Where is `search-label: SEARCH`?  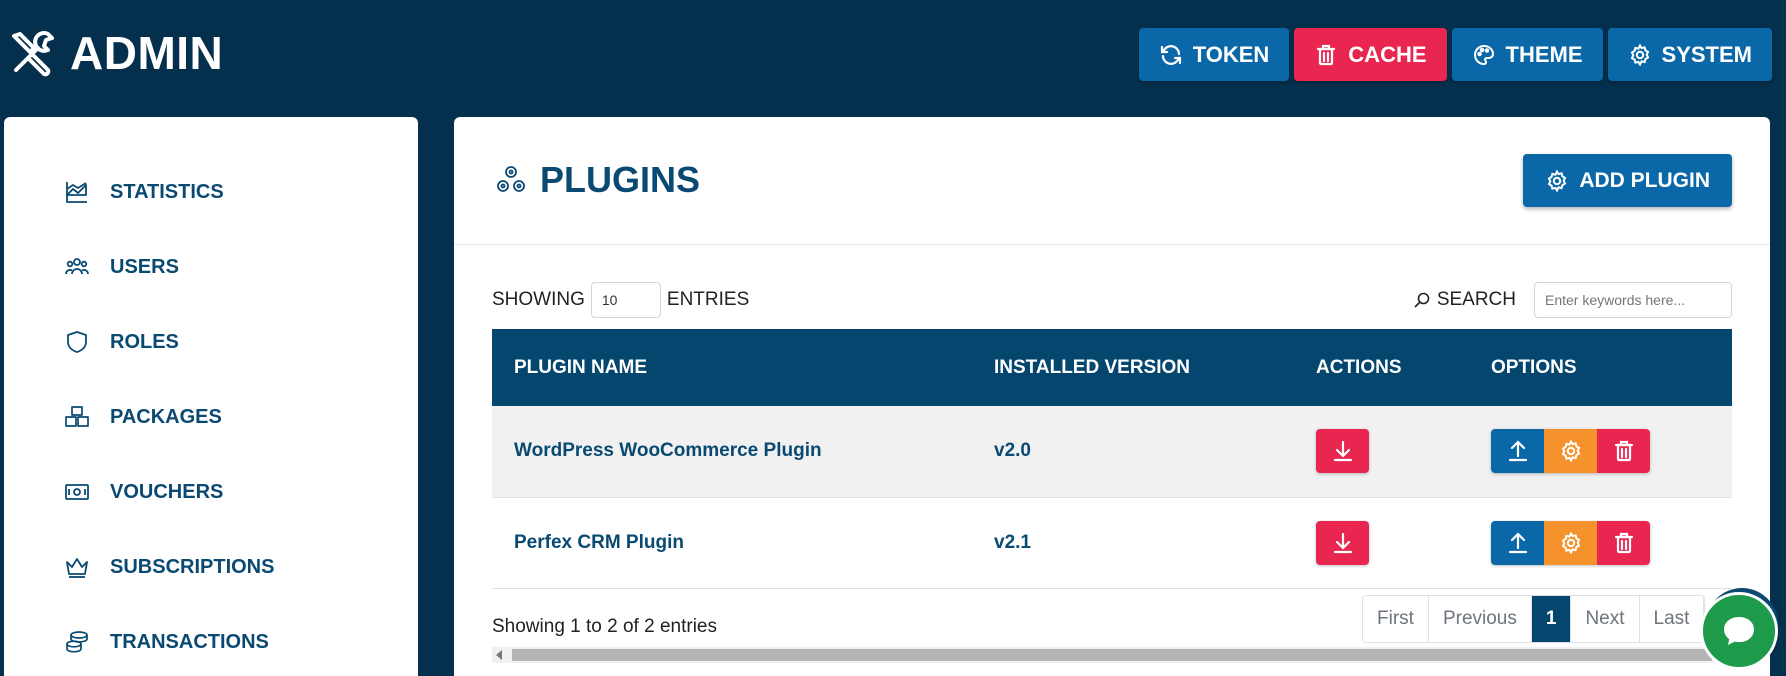 search-label: SEARCH is located at coordinates (1476, 299).